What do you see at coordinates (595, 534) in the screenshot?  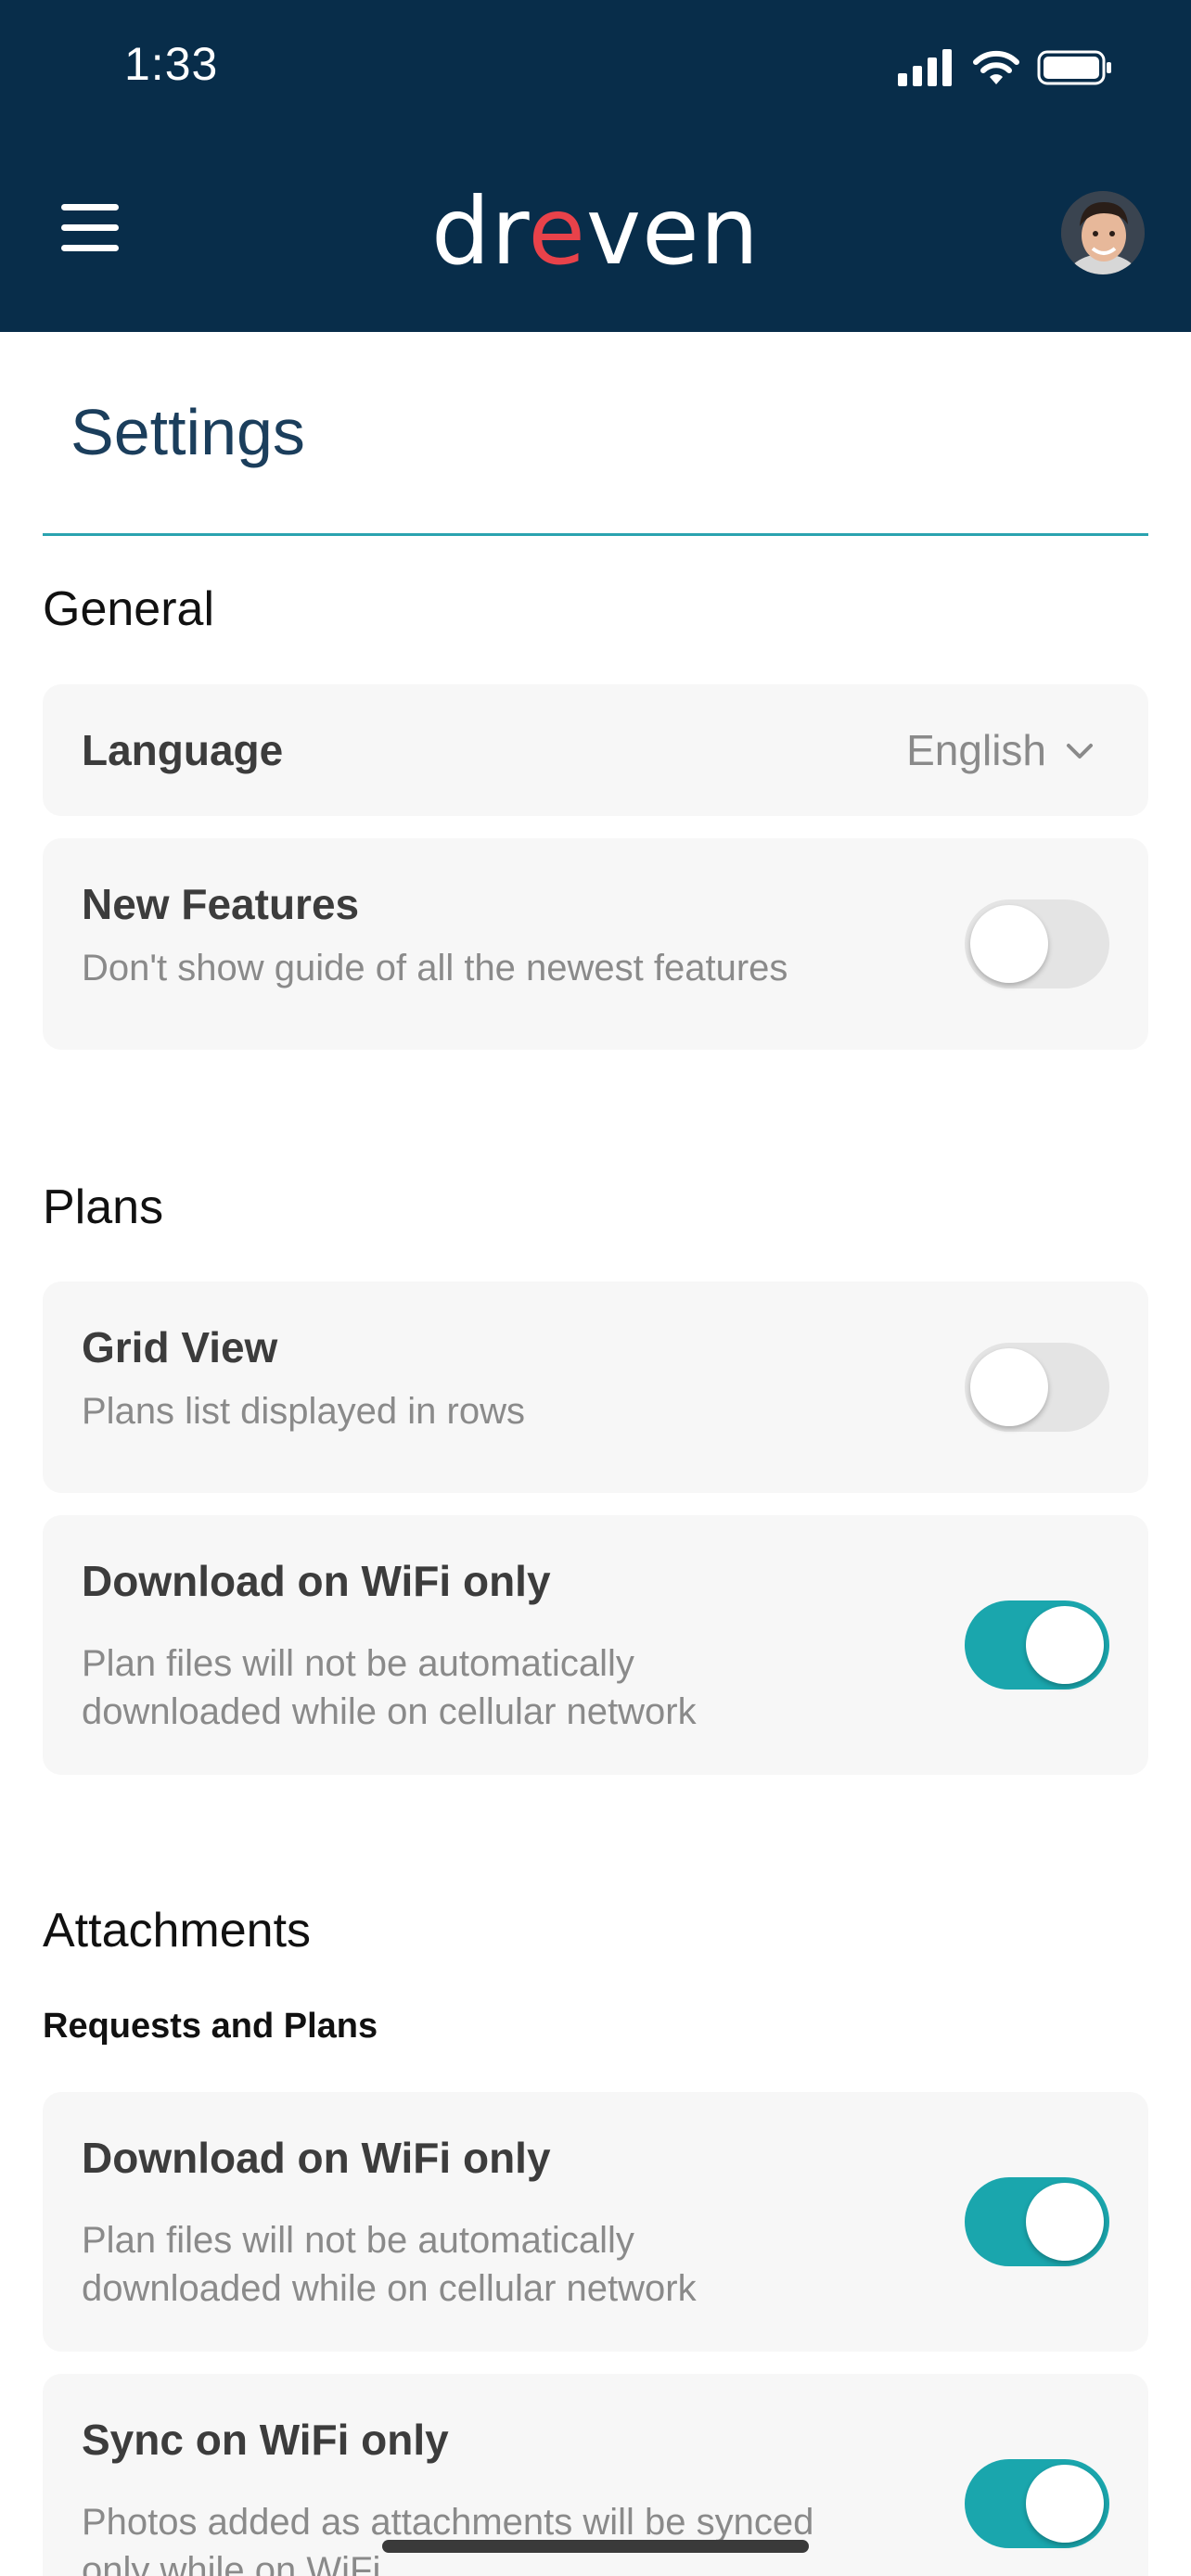 I see `title-divider` at bounding box center [595, 534].